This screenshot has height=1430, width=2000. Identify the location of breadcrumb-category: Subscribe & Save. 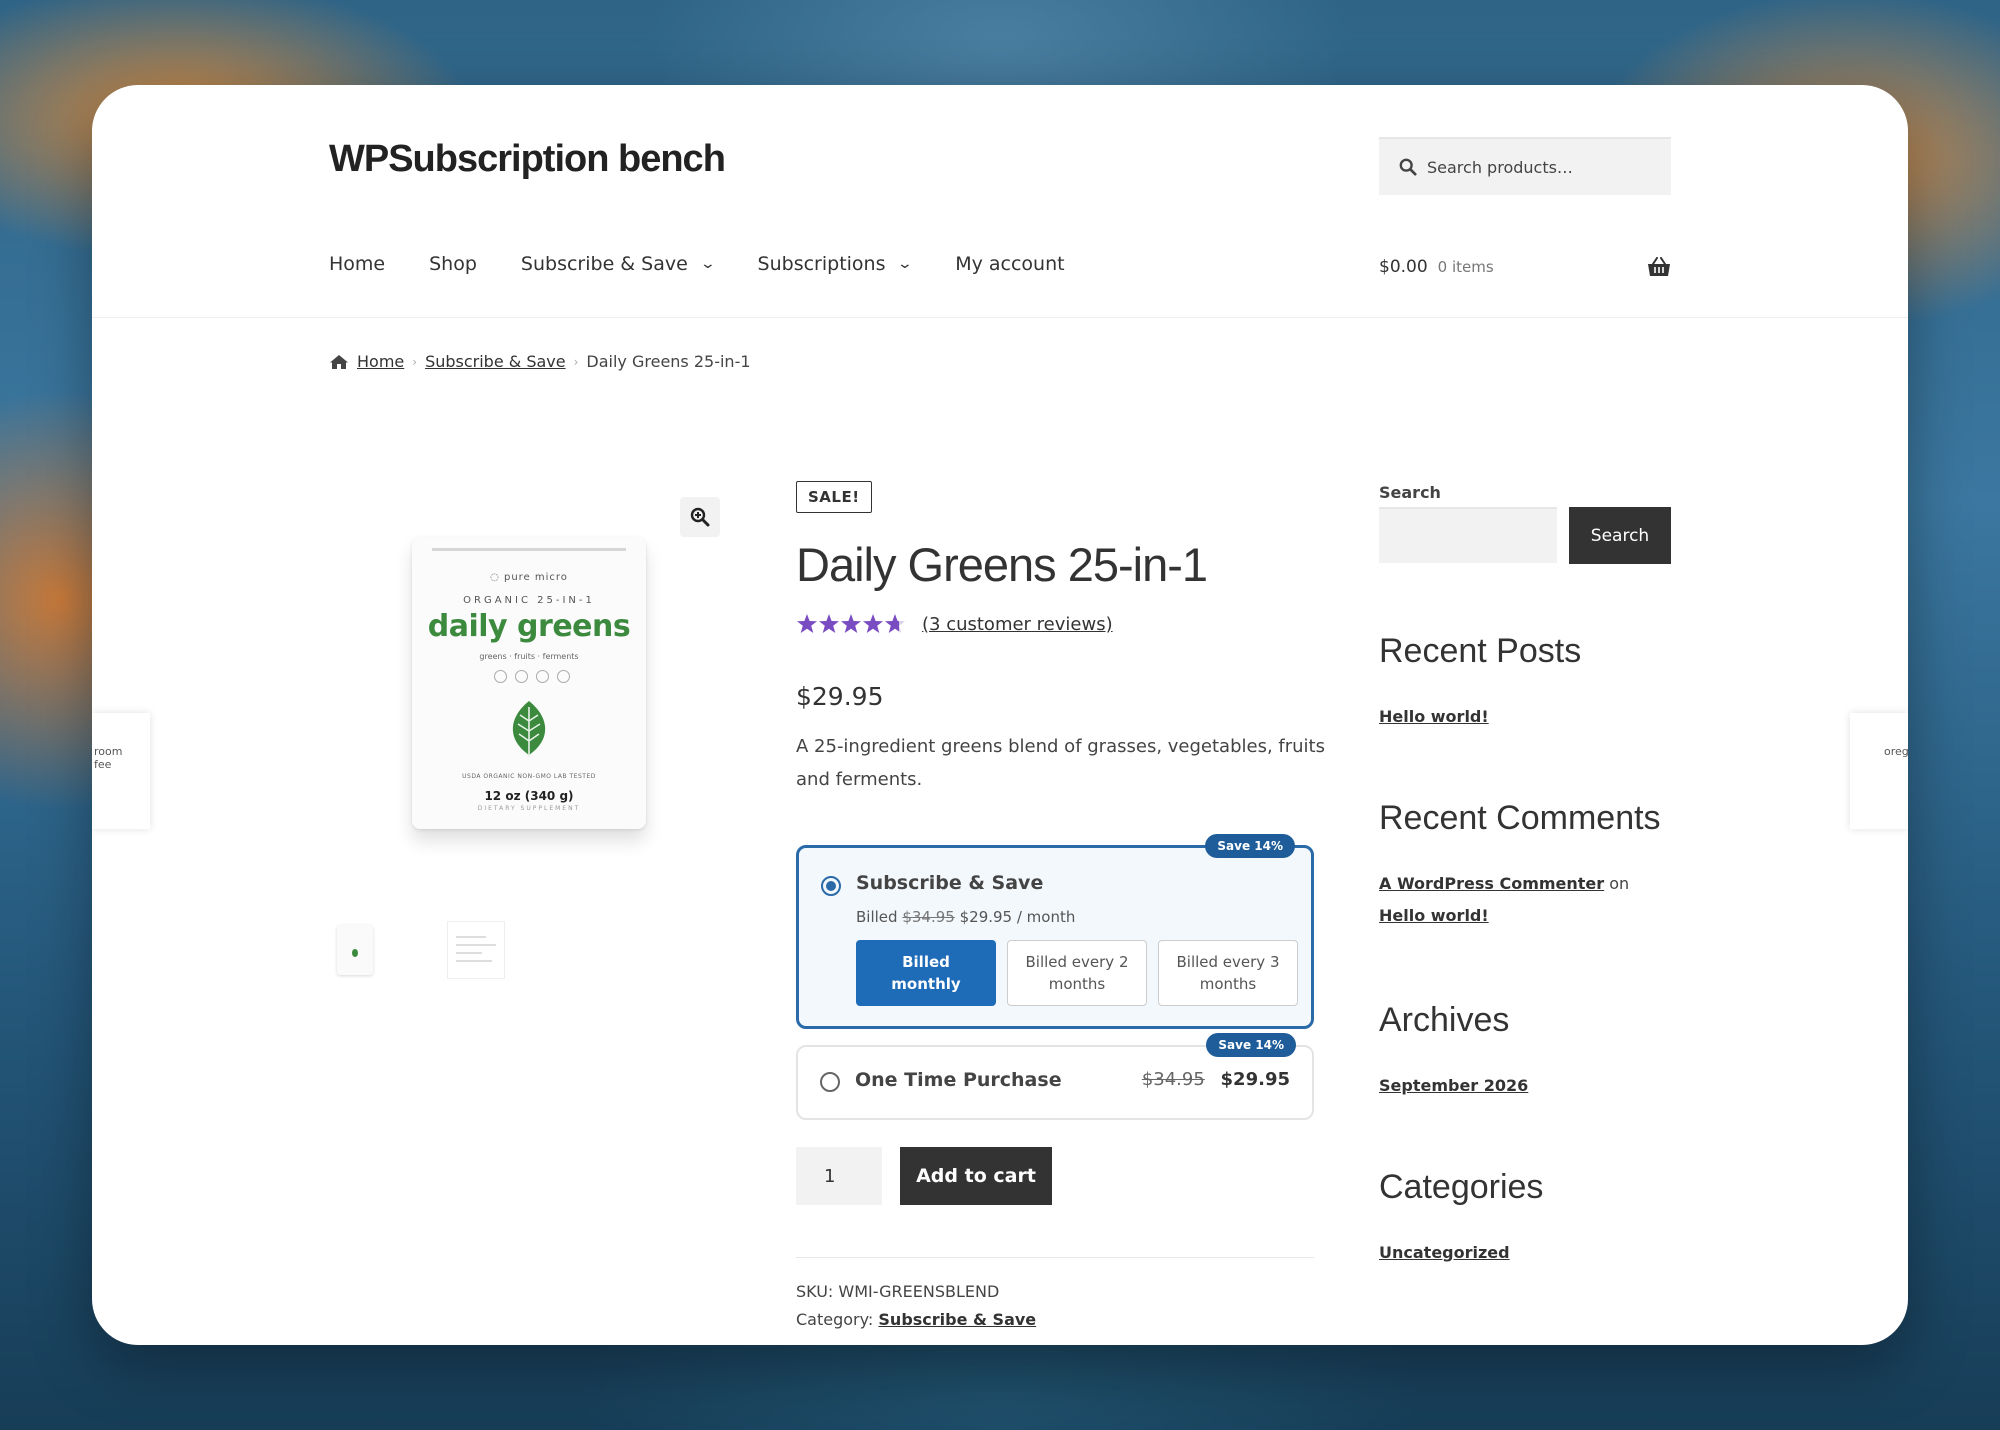
(495, 361).